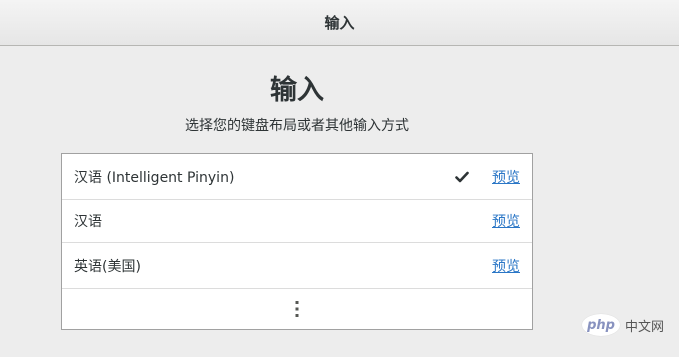 Image resolution: width=679 pixels, height=357 pixels. Describe the element at coordinates (297, 266) in the screenshot. I see `input-source-row-english-us: 英语(美国) 预览` at that location.